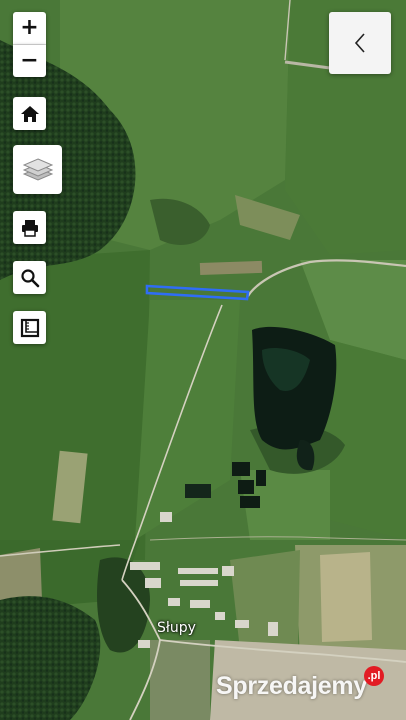 The width and height of the screenshot is (406, 720). I want to click on layers-icon, so click(37, 169).